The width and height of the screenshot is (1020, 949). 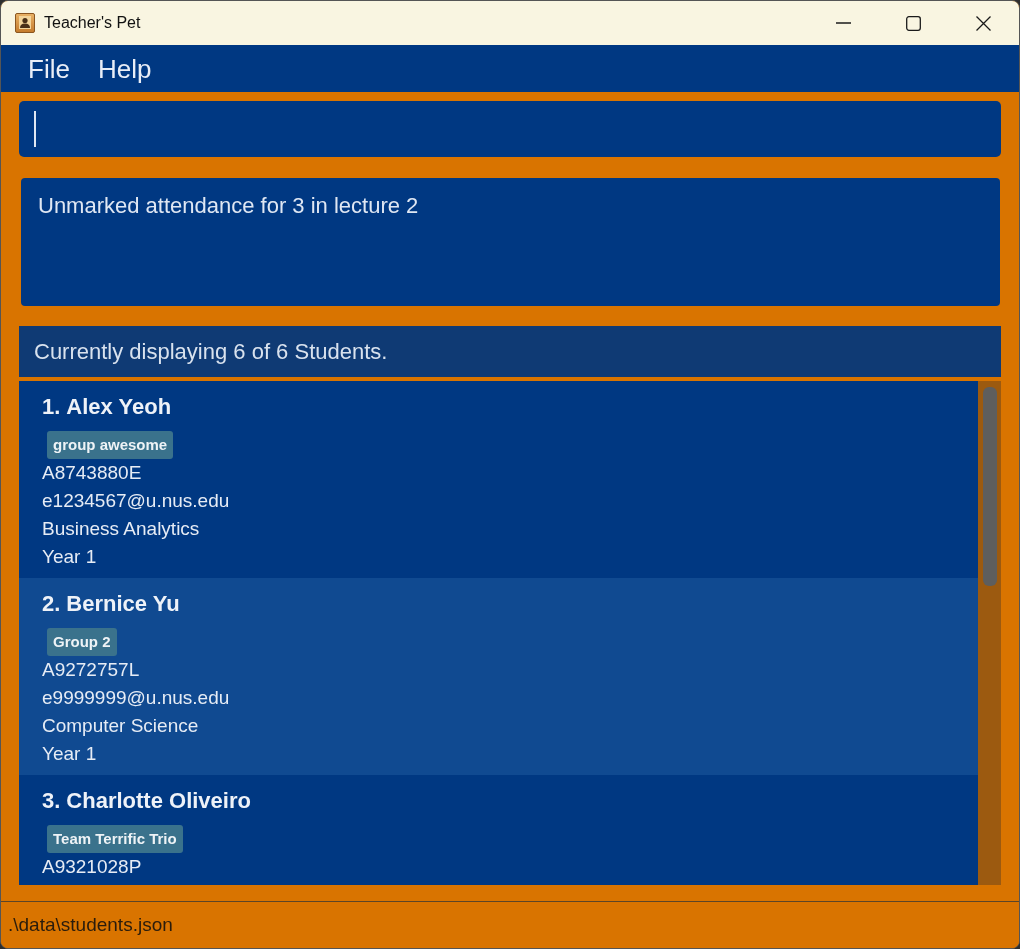 I want to click on result-message: Unmarked attendance for 3 in lecture 2, so click(x=228, y=205).